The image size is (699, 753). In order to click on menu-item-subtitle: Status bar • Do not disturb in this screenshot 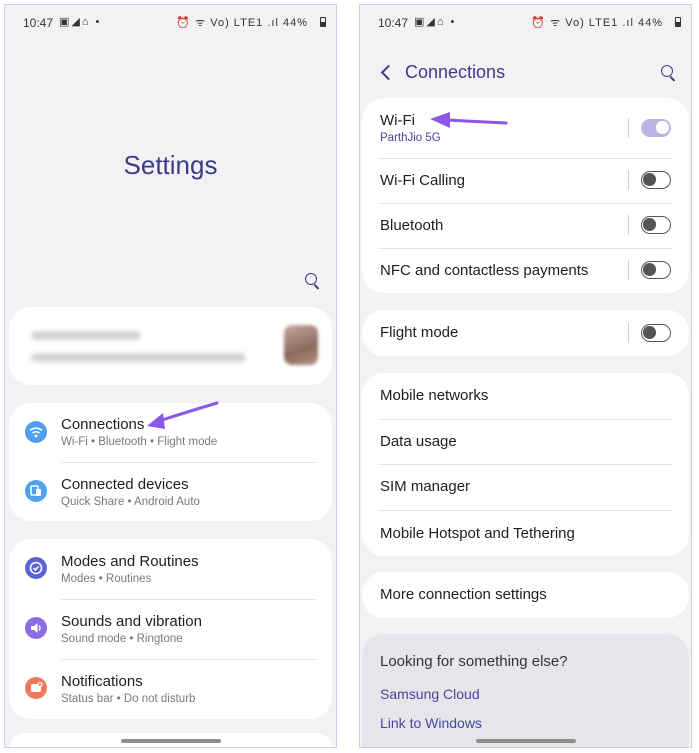, I will do `click(128, 699)`.